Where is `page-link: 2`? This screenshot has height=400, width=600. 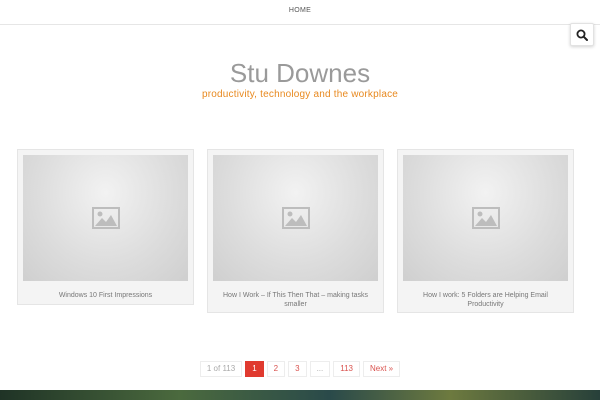 page-link: 2 is located at coordinates (276, 369).